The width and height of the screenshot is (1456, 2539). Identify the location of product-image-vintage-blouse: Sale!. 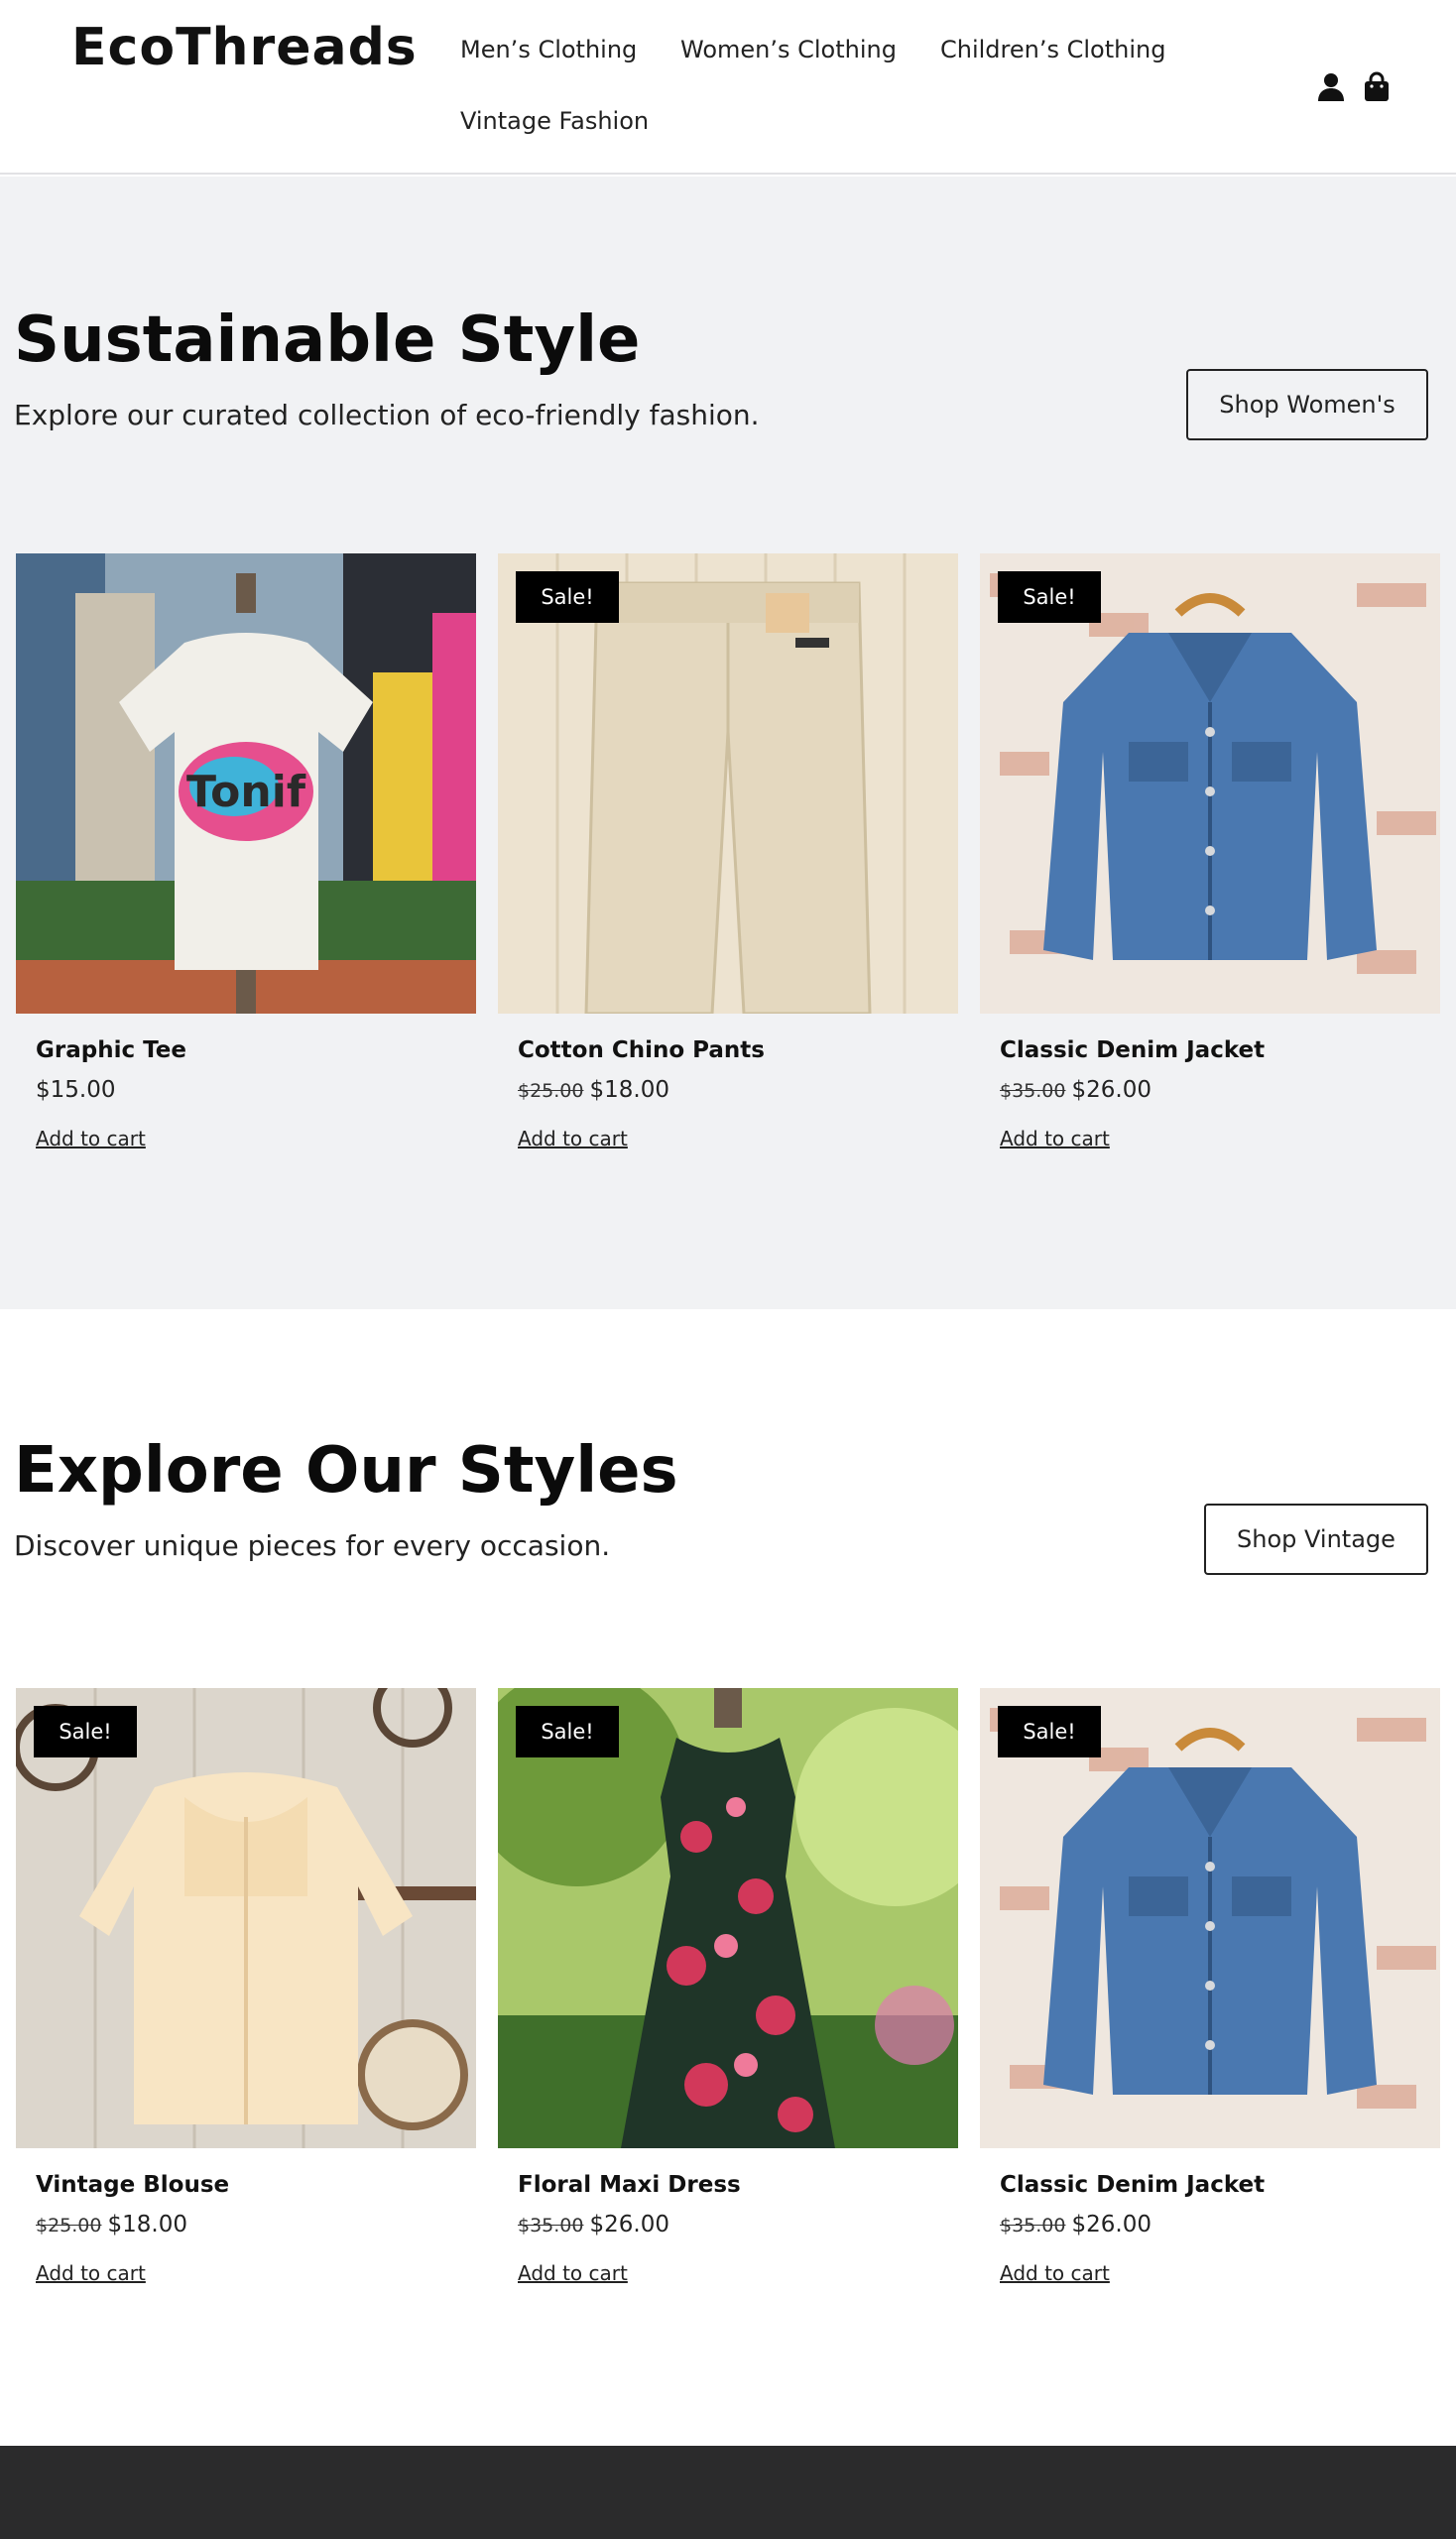
(246, 1918).